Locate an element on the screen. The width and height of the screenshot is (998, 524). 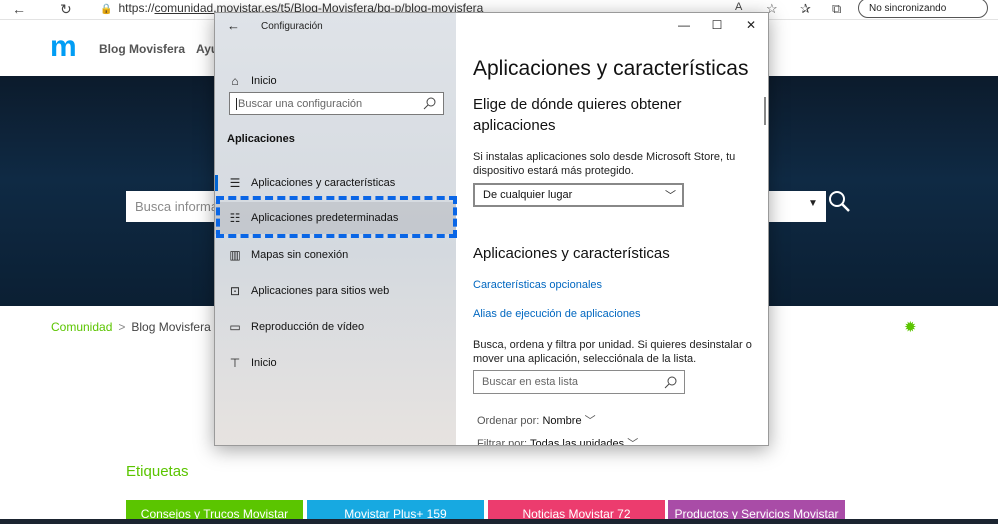
app-execution-aliases-link: Alias de ejecución de aplicaciones is located at coordinates (557, 314).